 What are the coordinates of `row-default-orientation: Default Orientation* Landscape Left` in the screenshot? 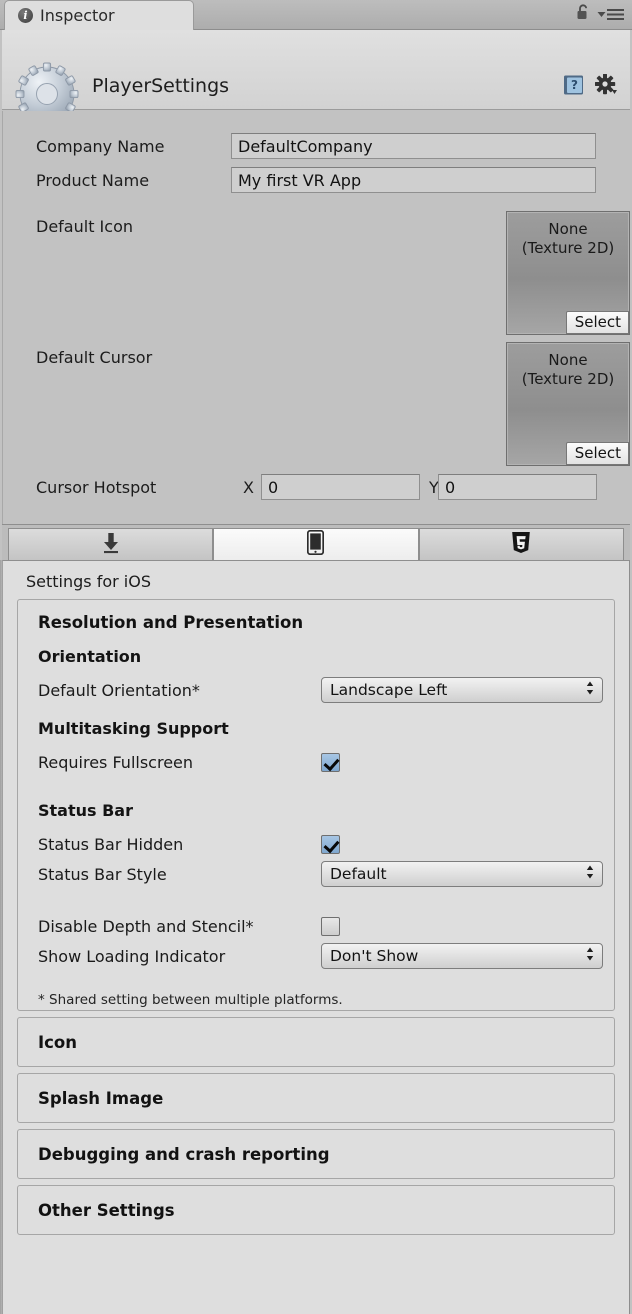 It's located at (326, 690).